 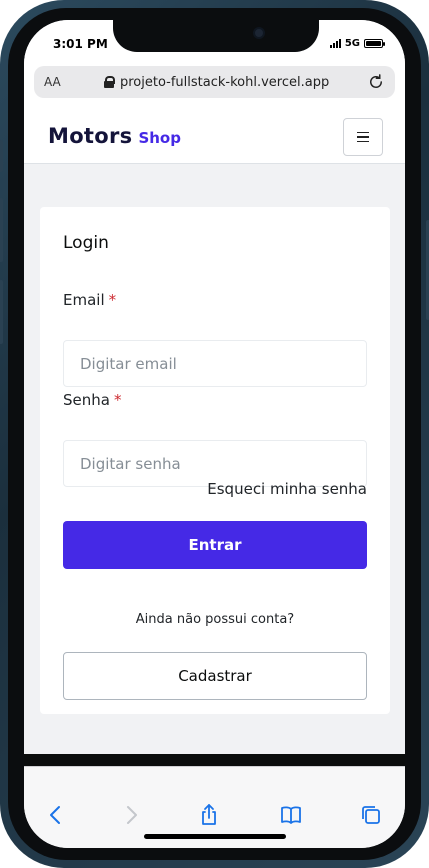 I want to click on bookmarks-icon, so click(x=291, y=815).